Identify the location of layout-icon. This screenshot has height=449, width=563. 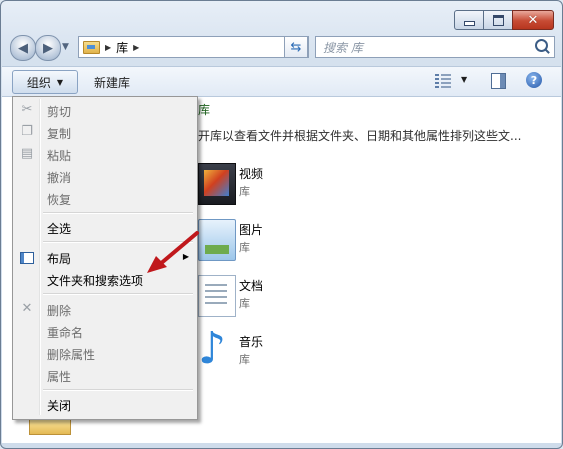
(27, 258).